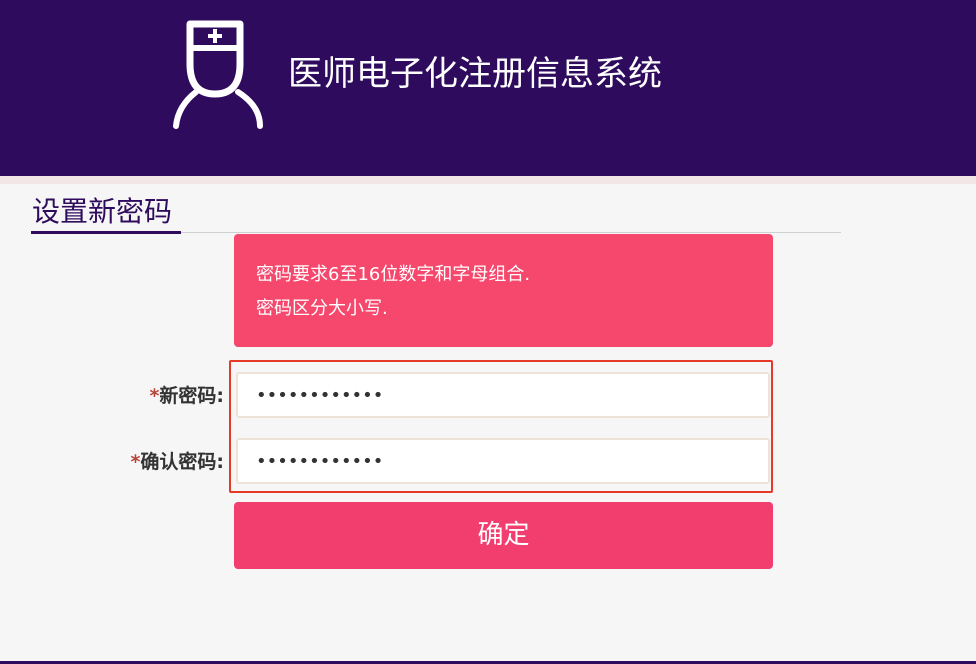 This screenshot has width=976, height=664. I want to click on app-title: 医师电子化注册信息系统, so click(475, 74).